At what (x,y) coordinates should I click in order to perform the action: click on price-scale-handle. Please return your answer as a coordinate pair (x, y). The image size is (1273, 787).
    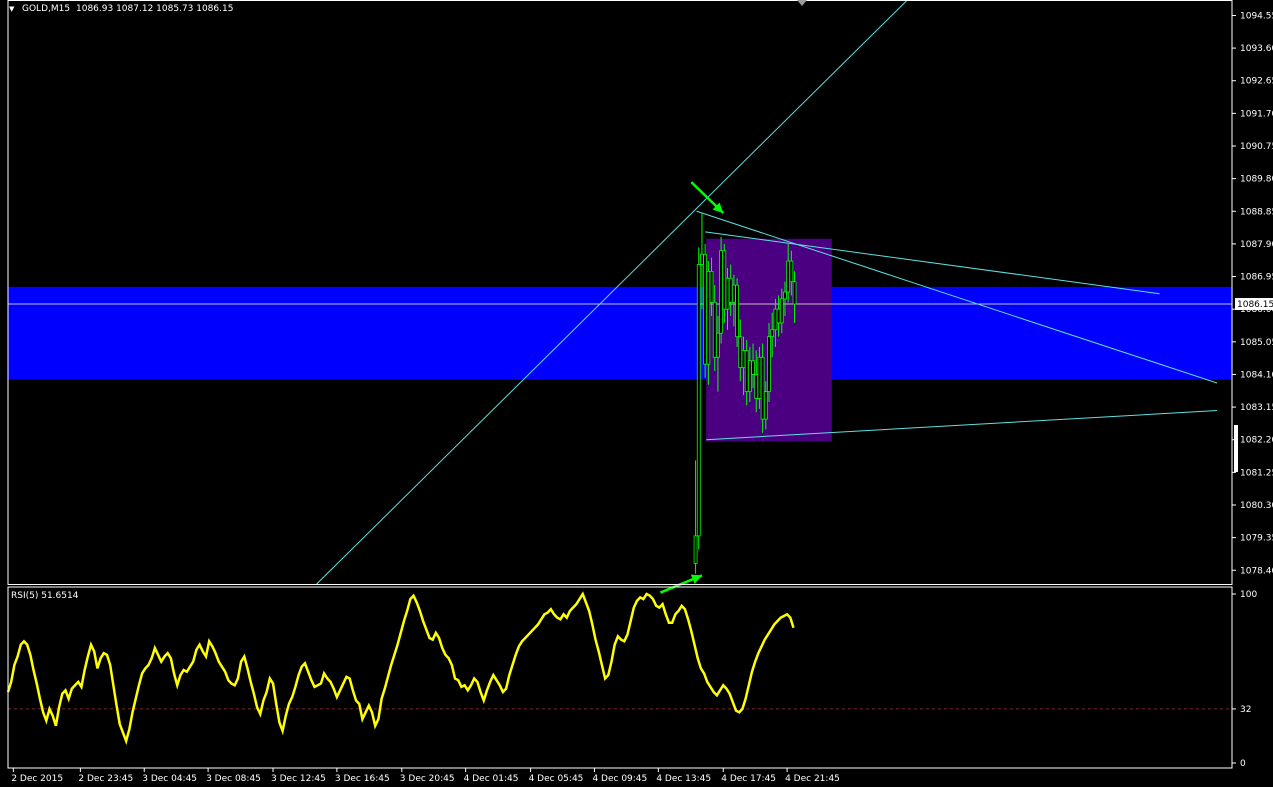
    Looking at the image, I should click on (1236, 448).